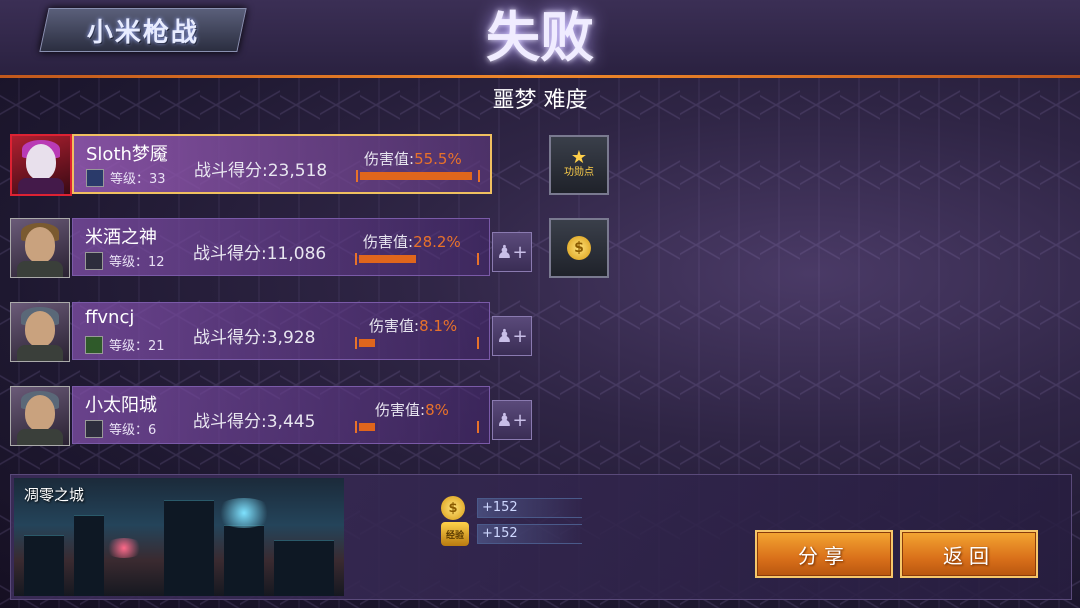 The image size is (1080, 608). I want to click on back-button: 返回, so click(969, 554).